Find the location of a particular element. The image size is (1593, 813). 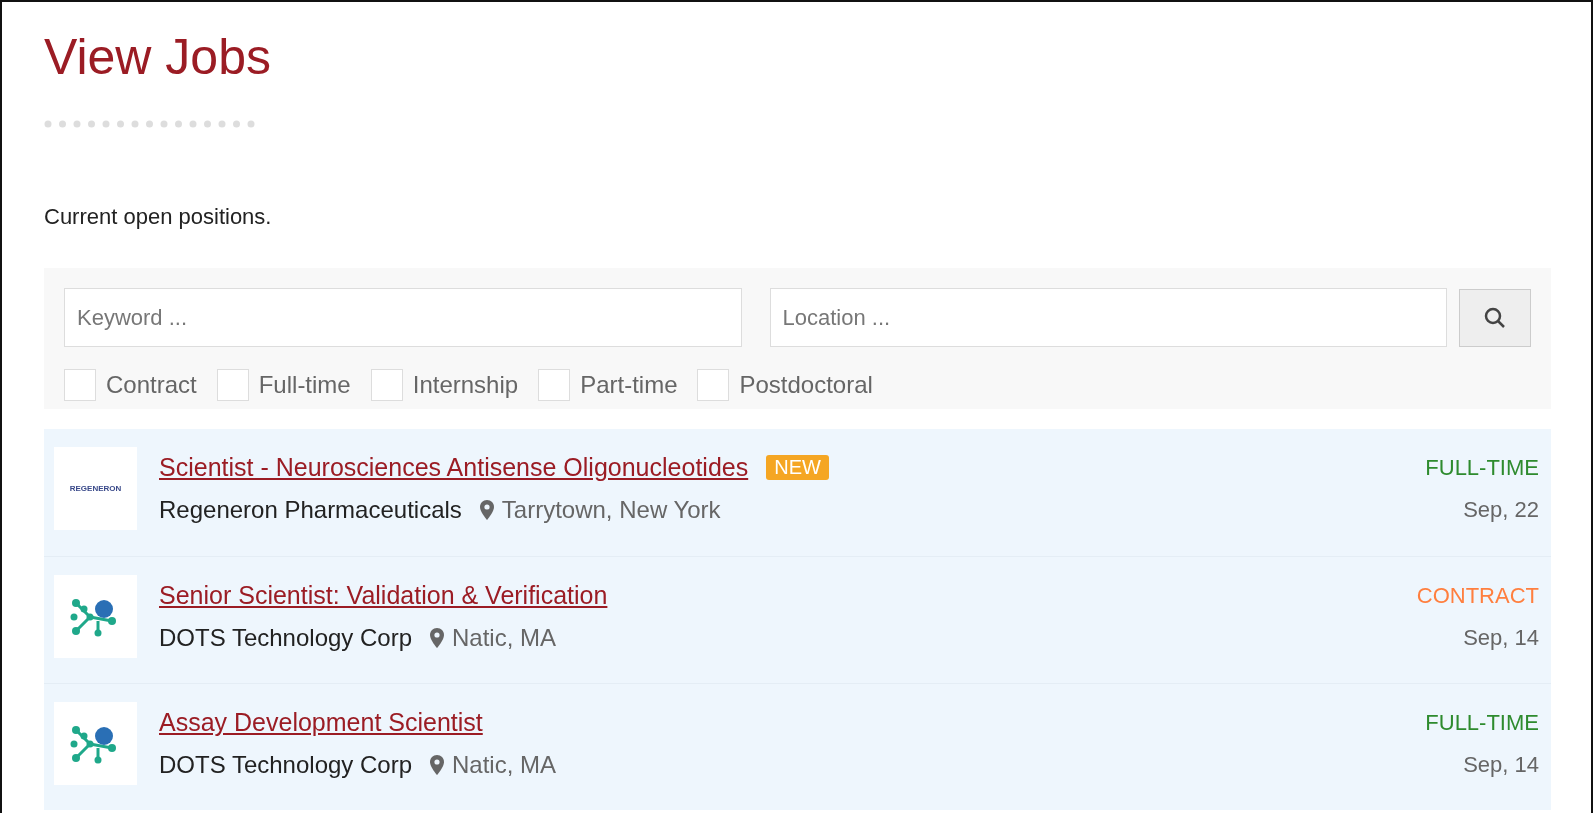

intro-text: Current open positions. is located at coordinates (158, 217).